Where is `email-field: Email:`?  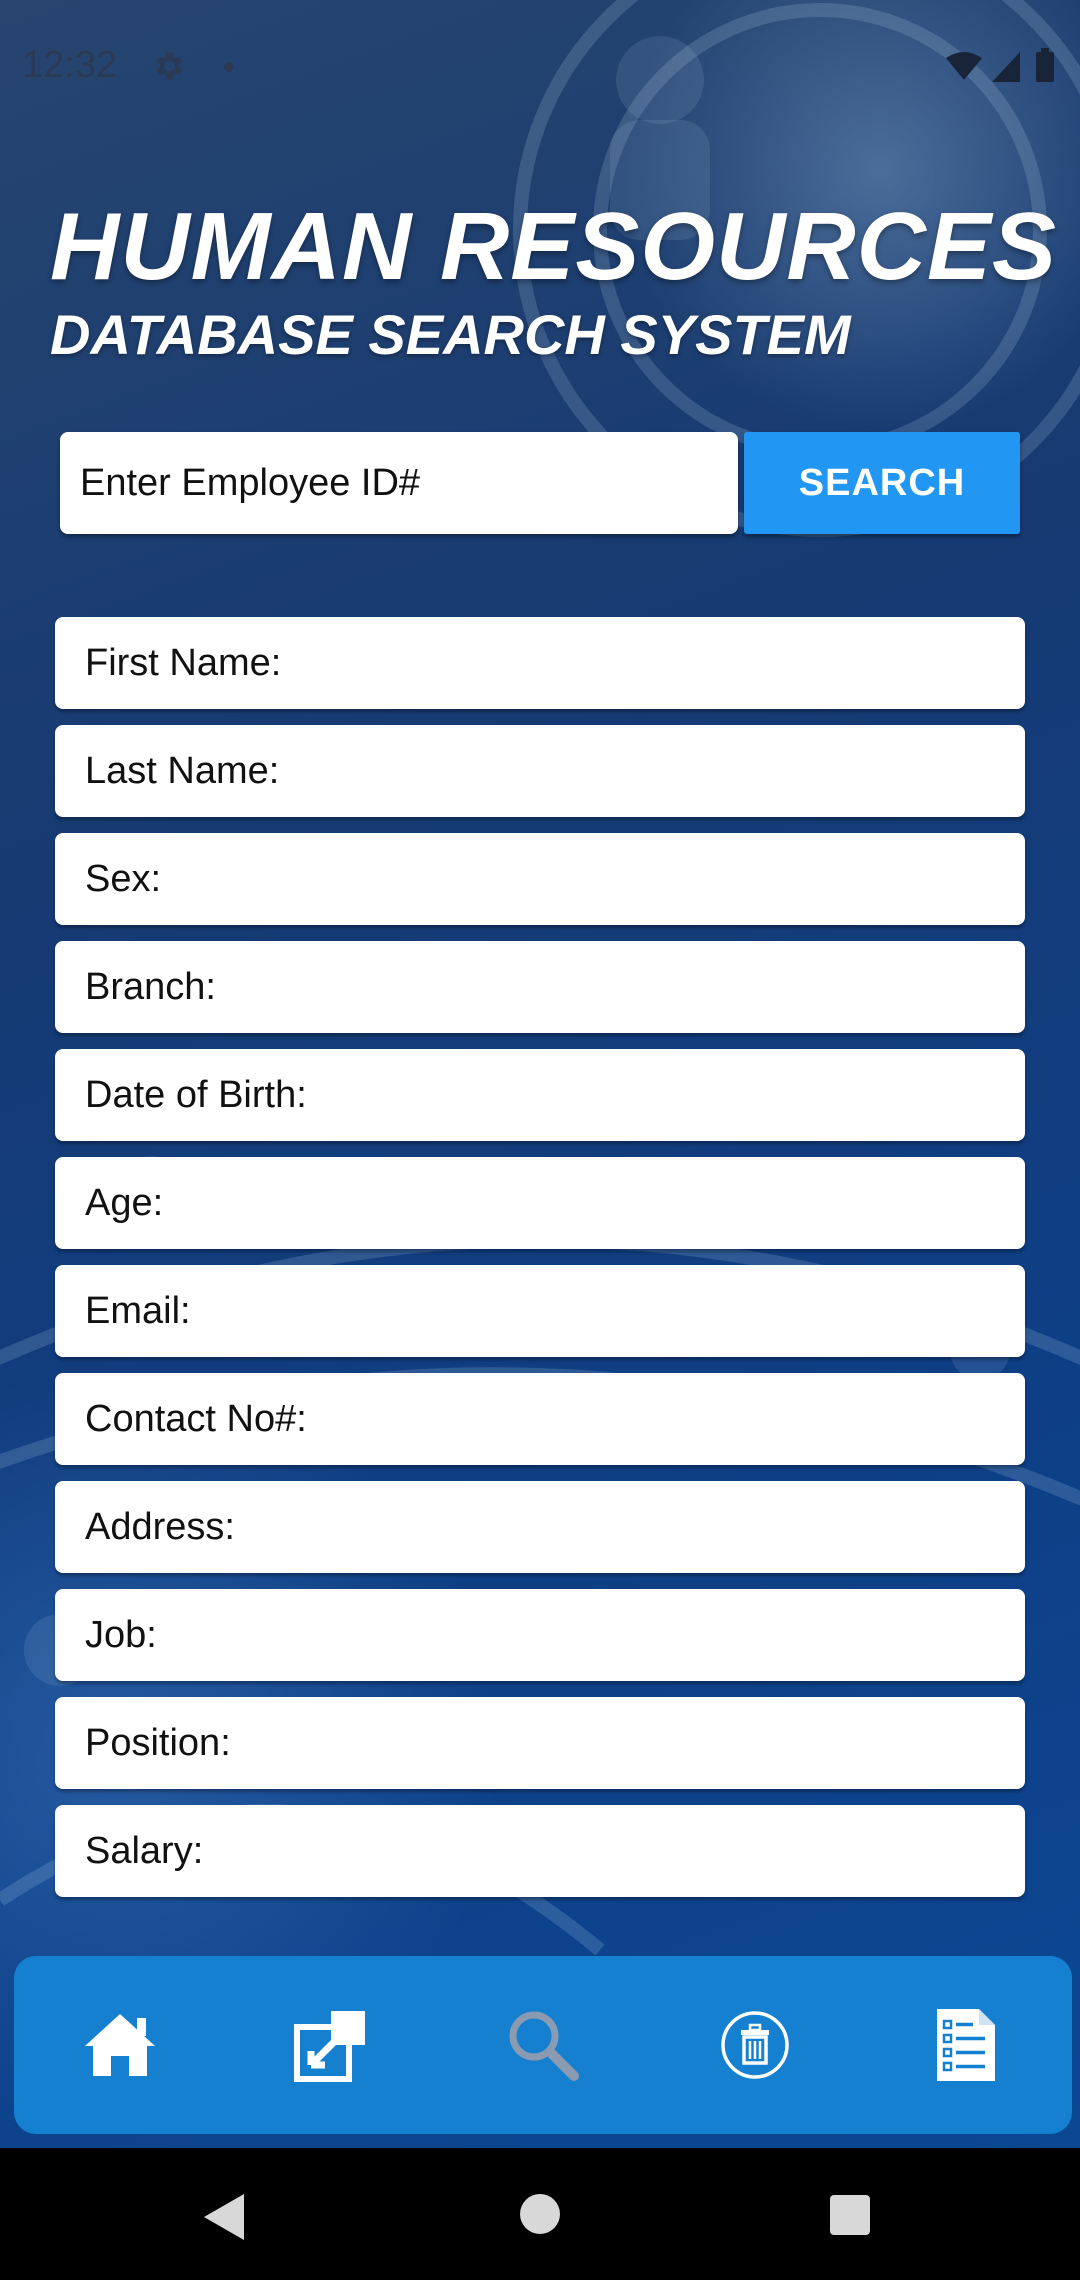
email-field: Email: is located at coordinates (540, 1311).